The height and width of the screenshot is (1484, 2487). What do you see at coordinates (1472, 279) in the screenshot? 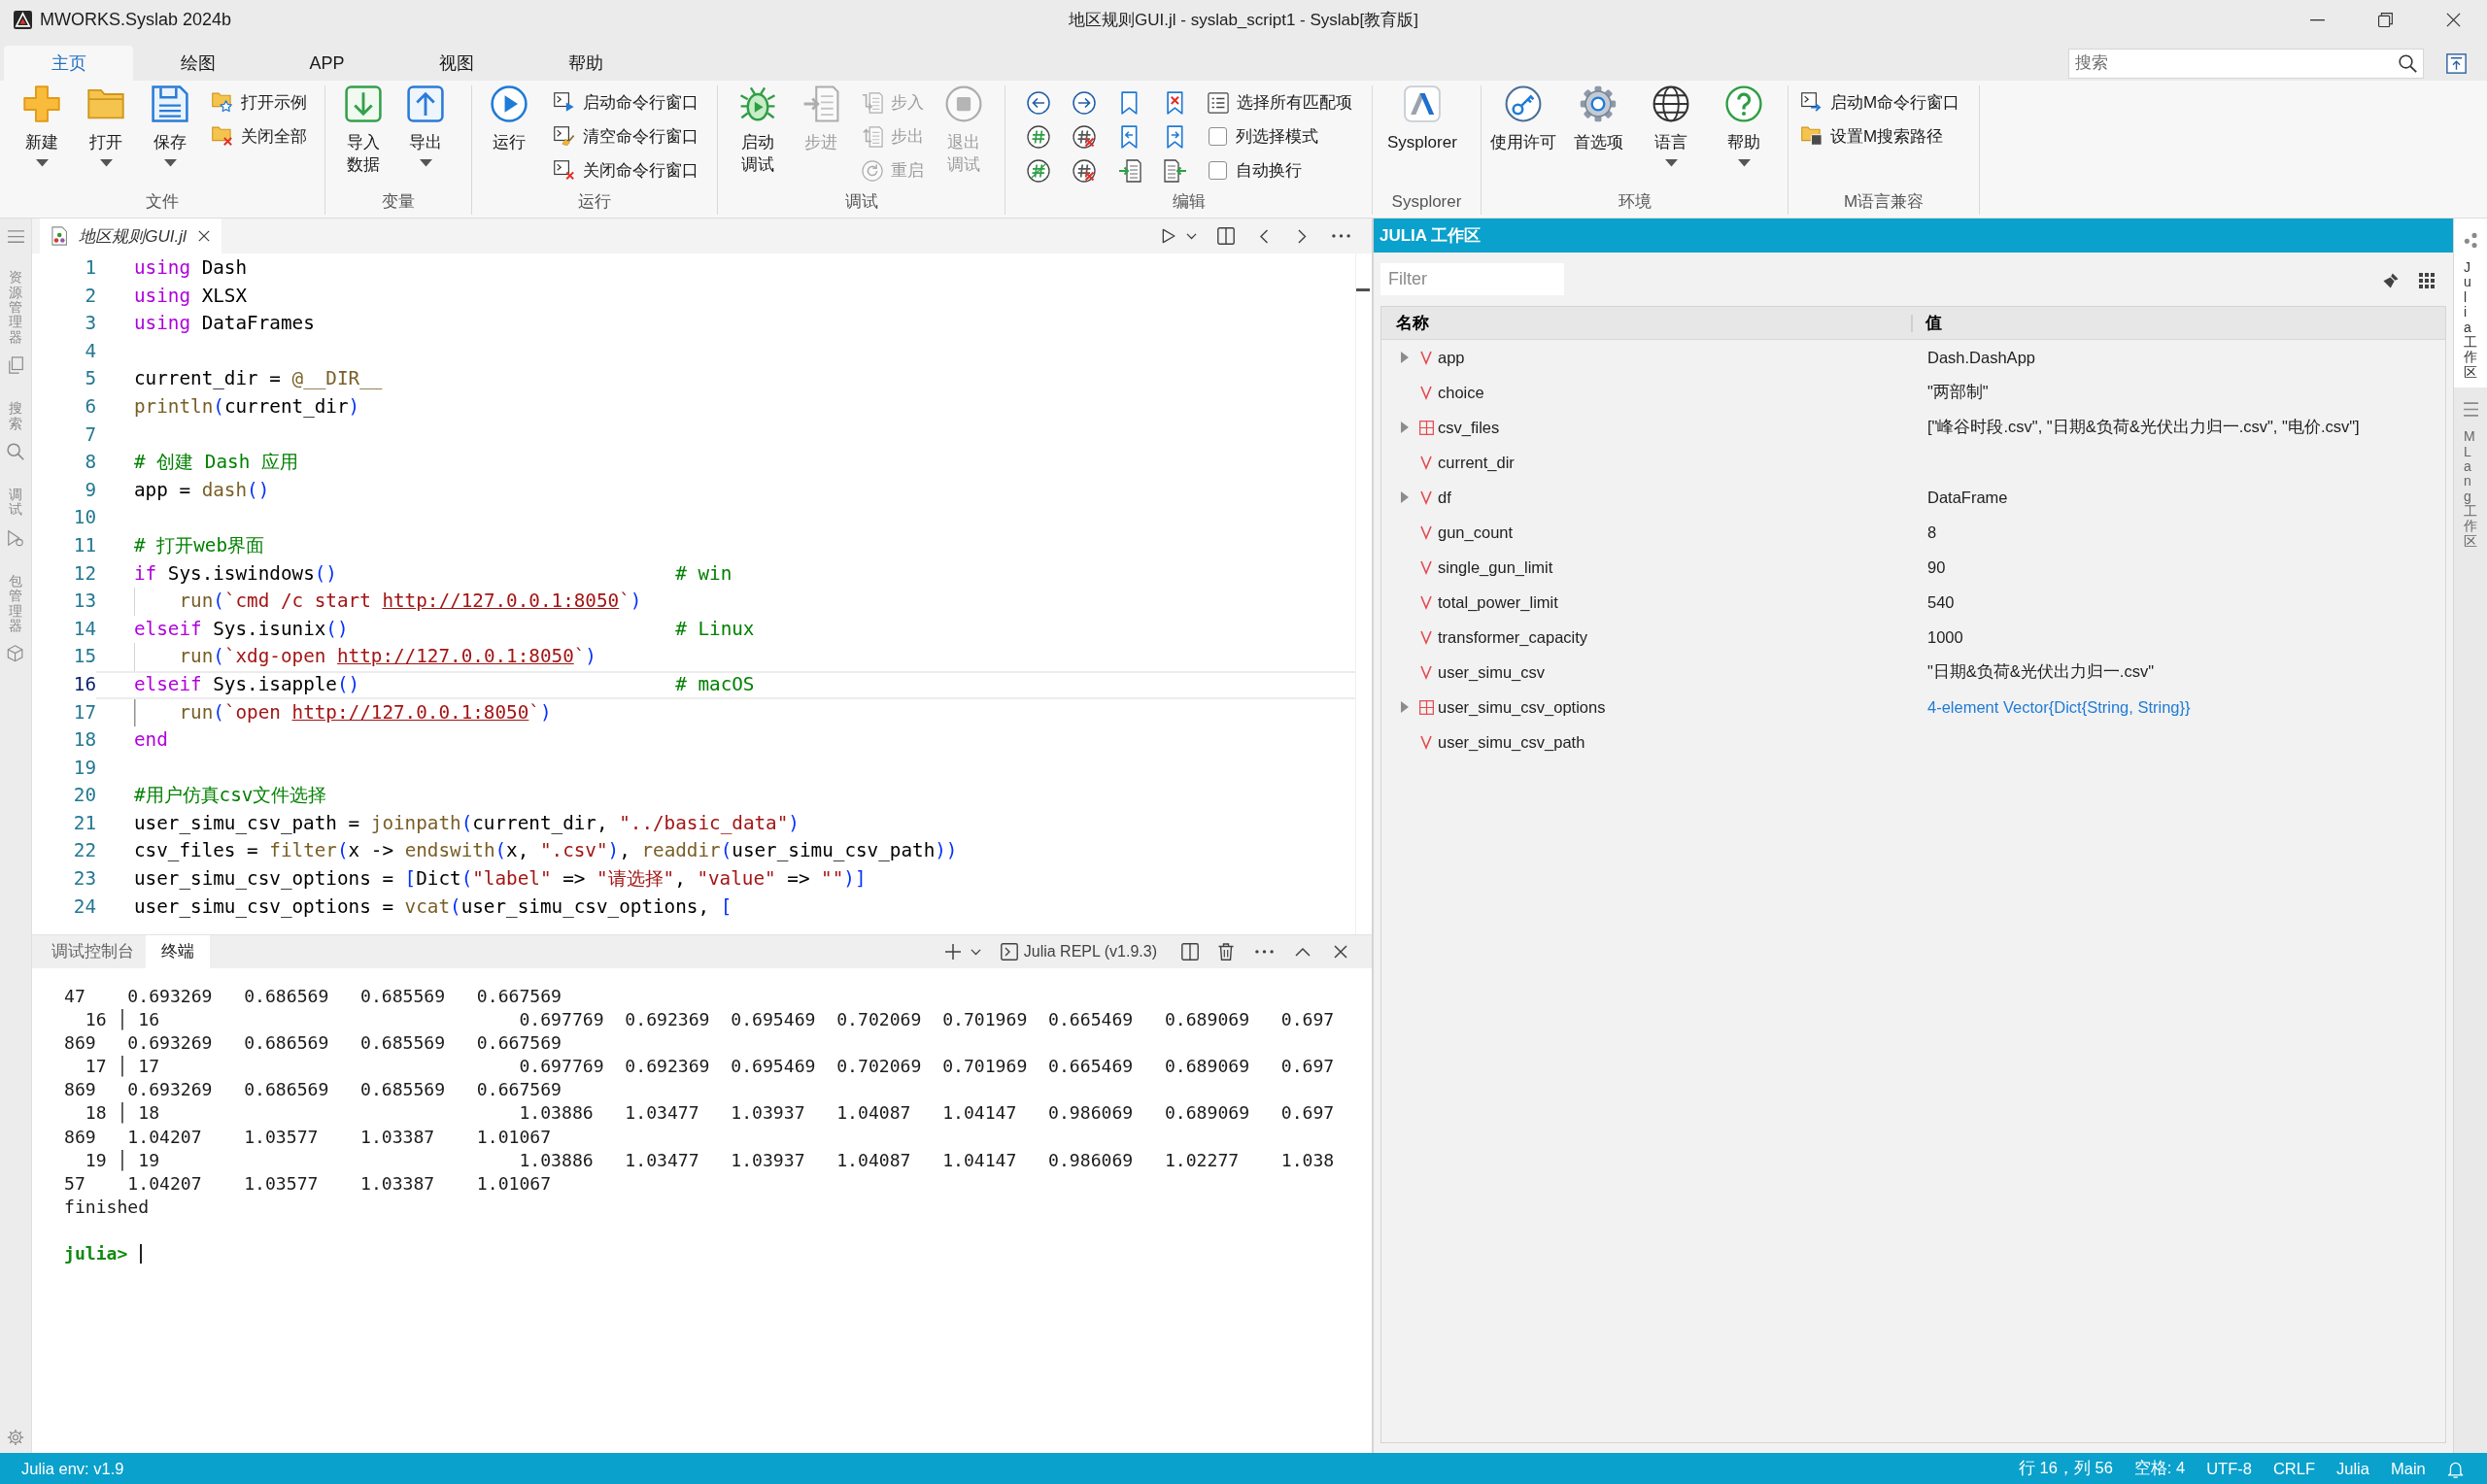
I see `filter-field: Filter` at bounding box center [1472, 279].